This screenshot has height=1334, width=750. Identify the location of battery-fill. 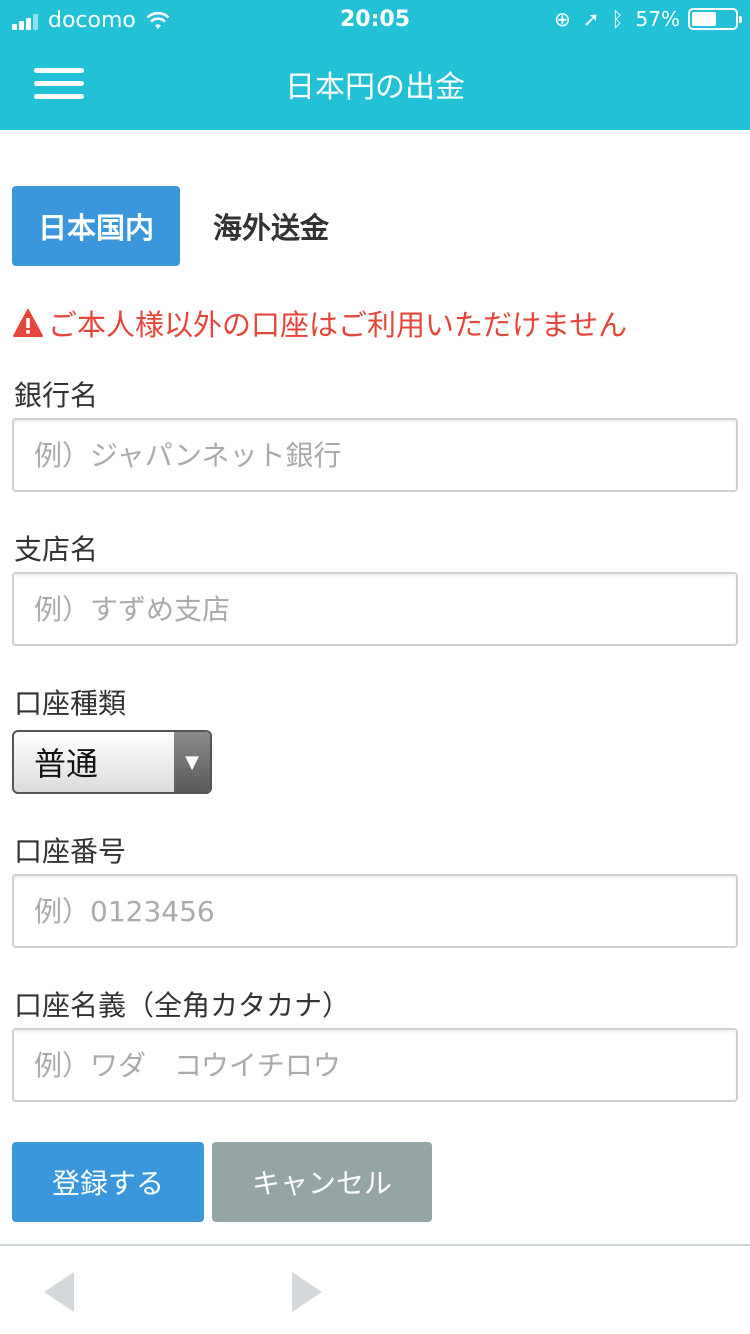
(704, 19).